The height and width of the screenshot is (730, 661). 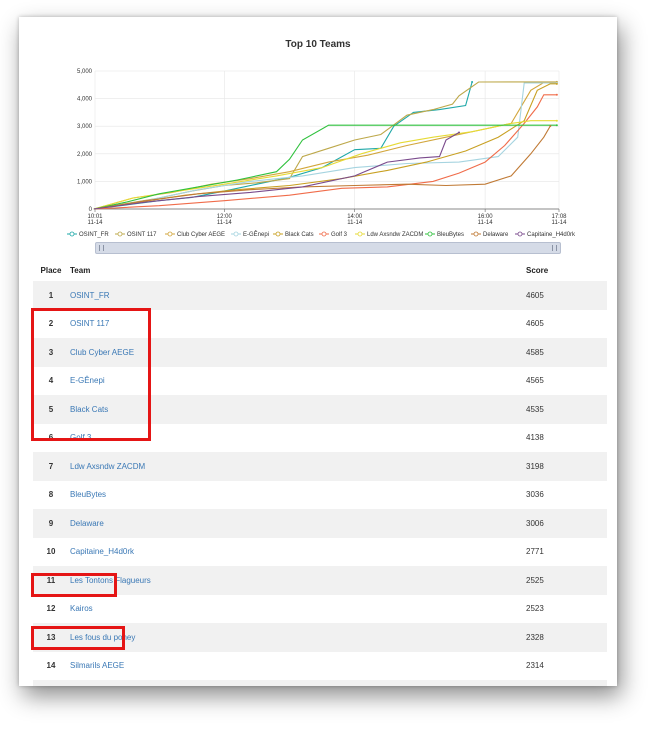 What do you see at coordinates (51, 270) in the screenshot?
I see `header-place: Place` at bounding box center [51, 270].